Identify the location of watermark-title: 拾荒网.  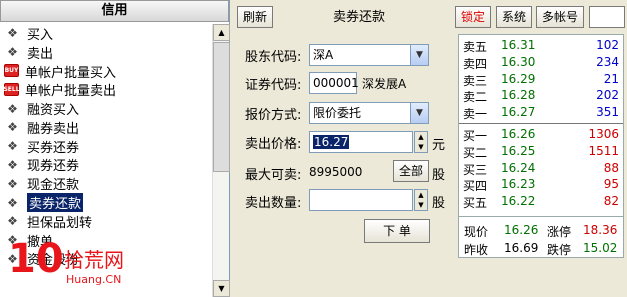
(94, 260).